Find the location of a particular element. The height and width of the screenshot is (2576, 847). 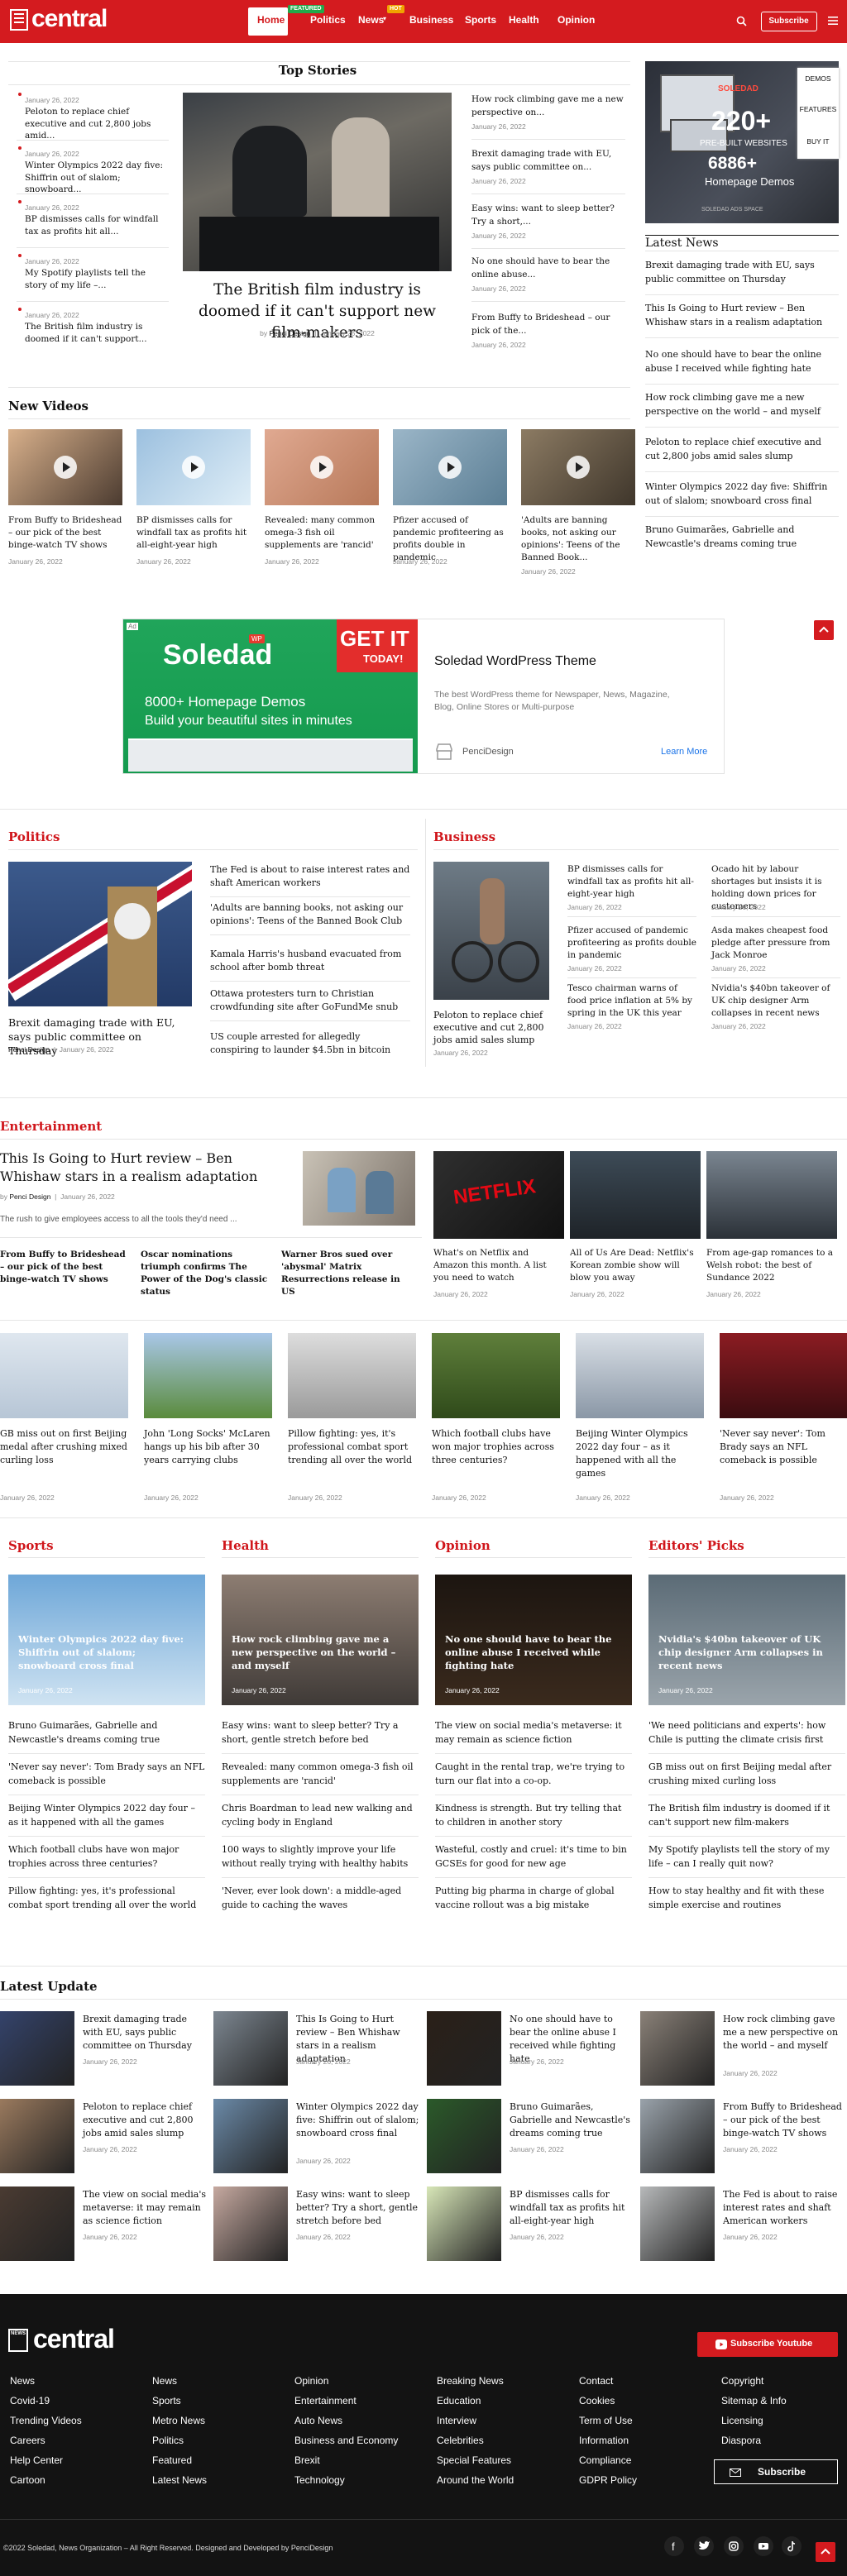

footer-link: Politics is located at coordinates (168, 2440).